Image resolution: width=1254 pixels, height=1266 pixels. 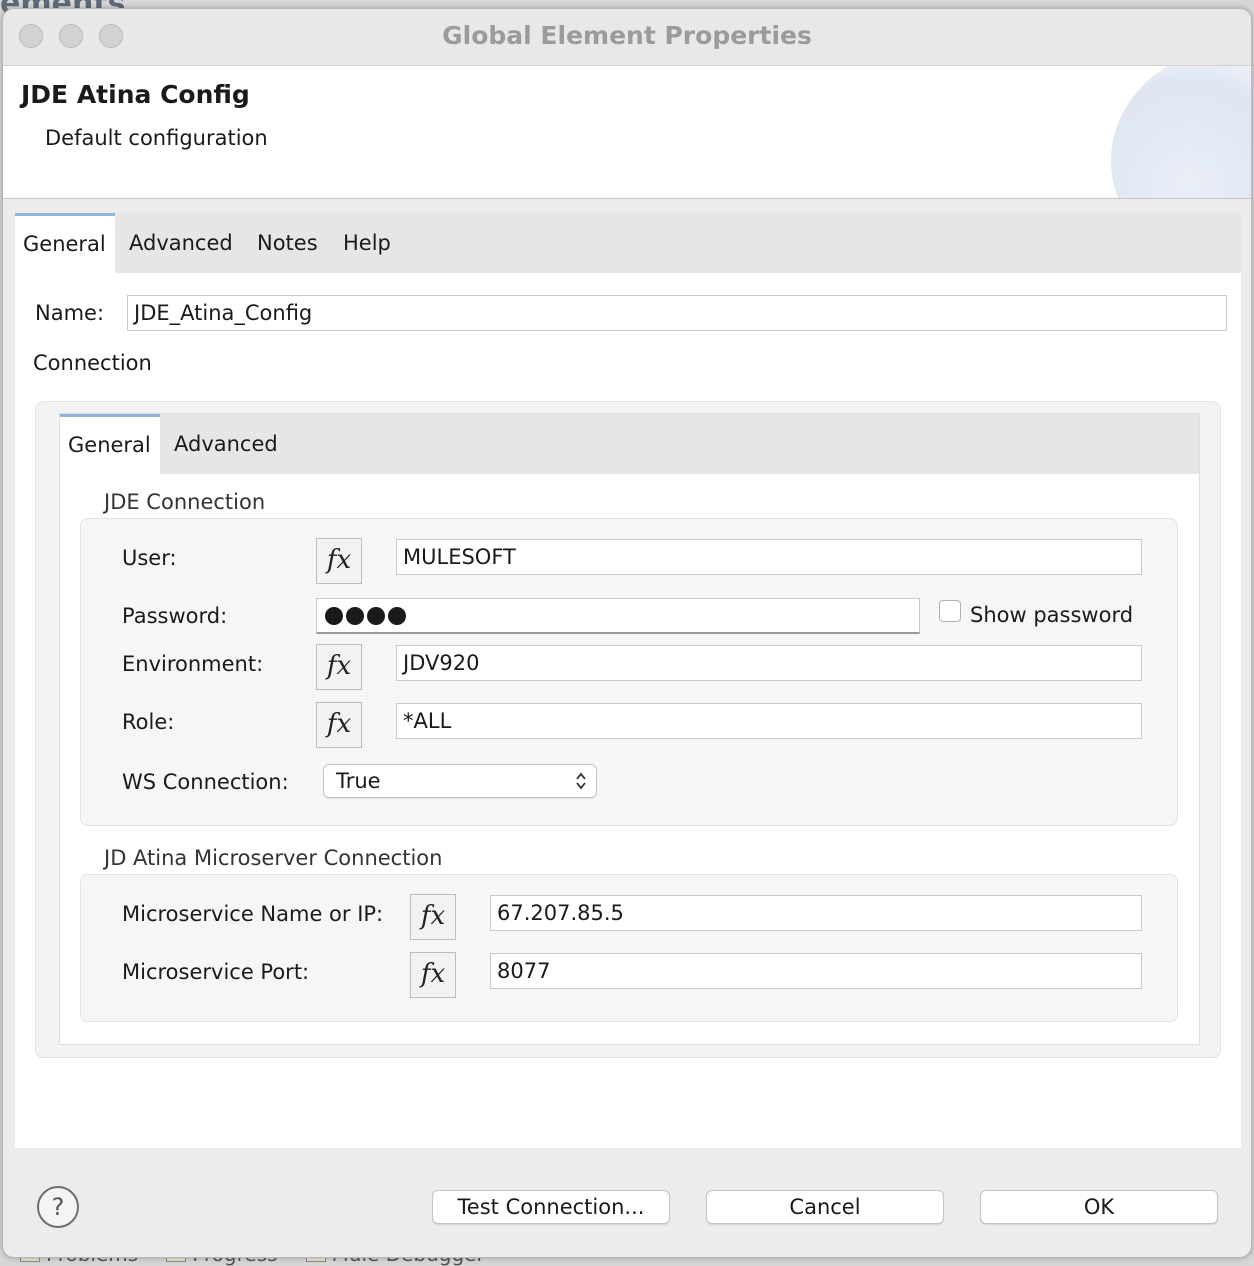 What do you see at coordinates (677, 313) in the screenshot?
I see `name-input: JDE_Atina_Config` at bounding box center [677, 313].